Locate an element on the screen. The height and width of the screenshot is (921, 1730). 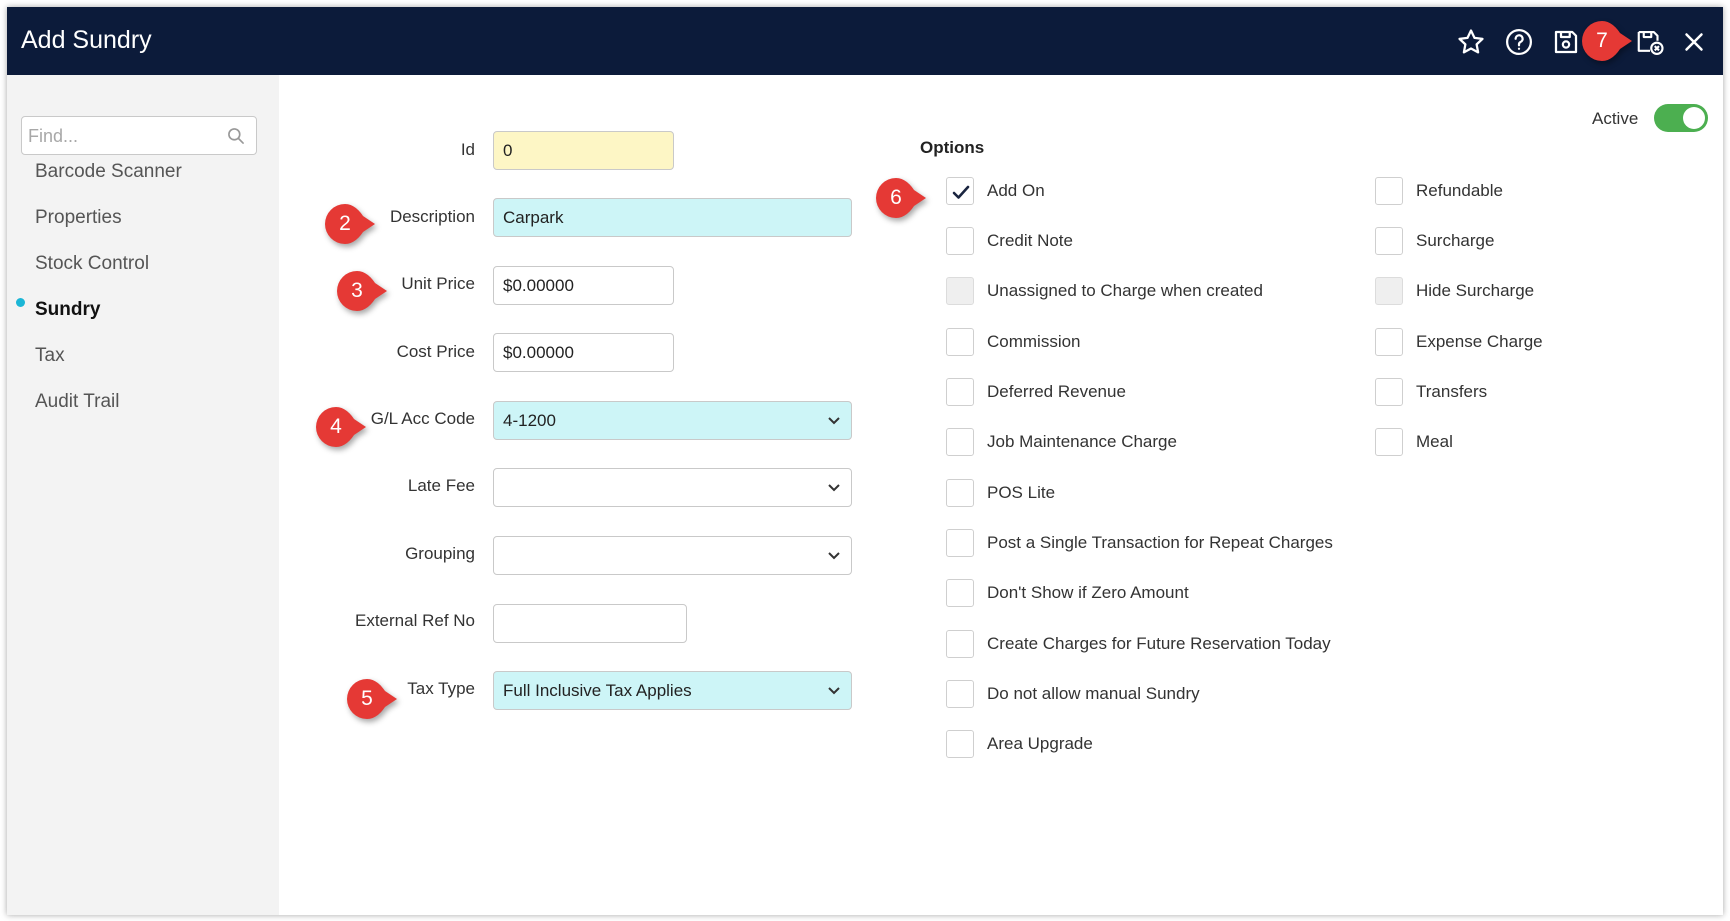
save-icon is located at coordinates (1566, 42).